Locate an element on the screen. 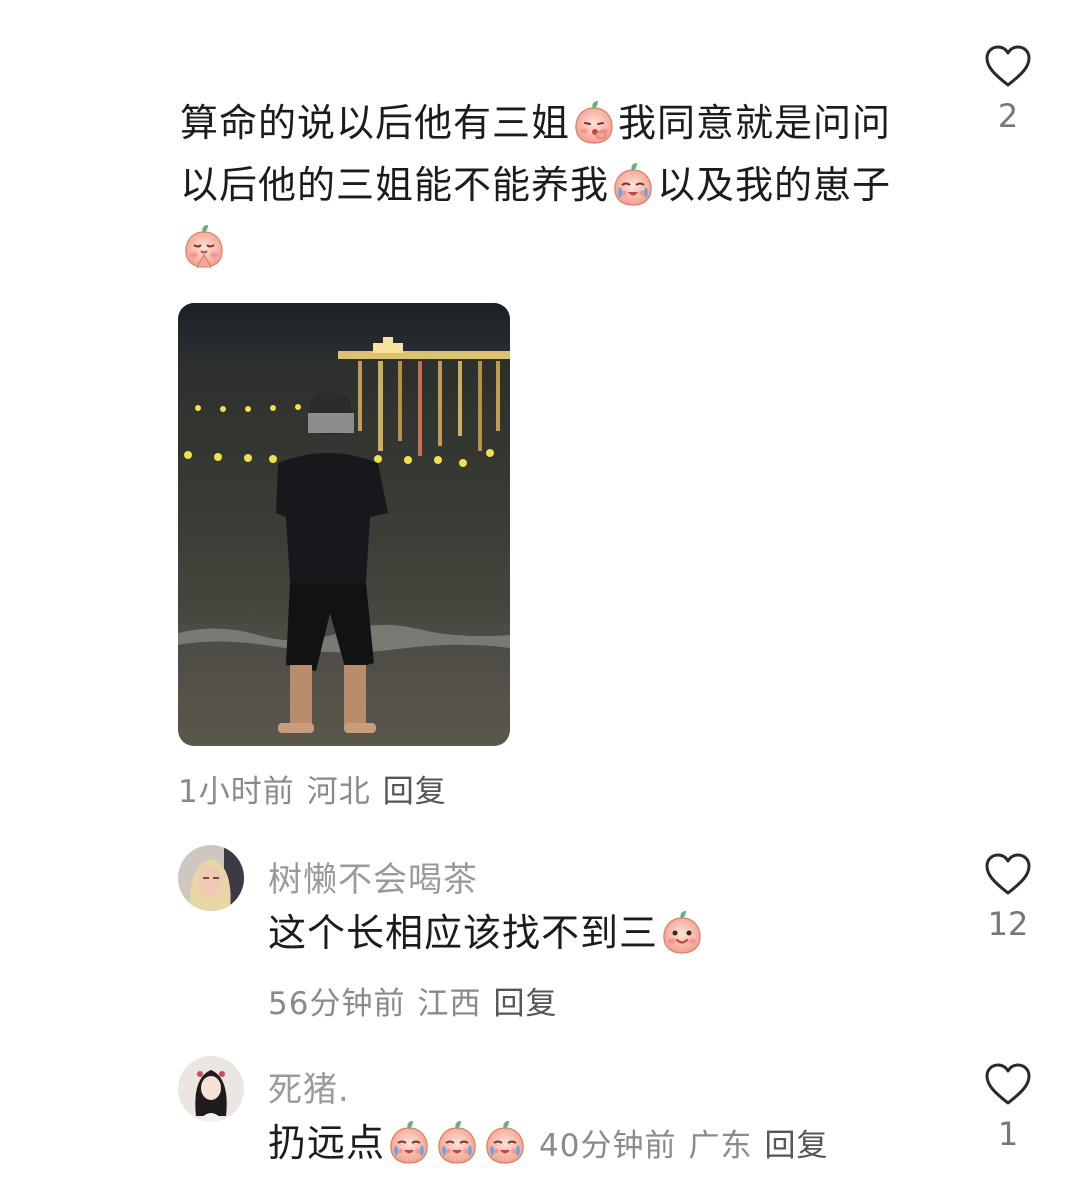  username: 树懒不会喝茶 is located at coordinates (373, 876).